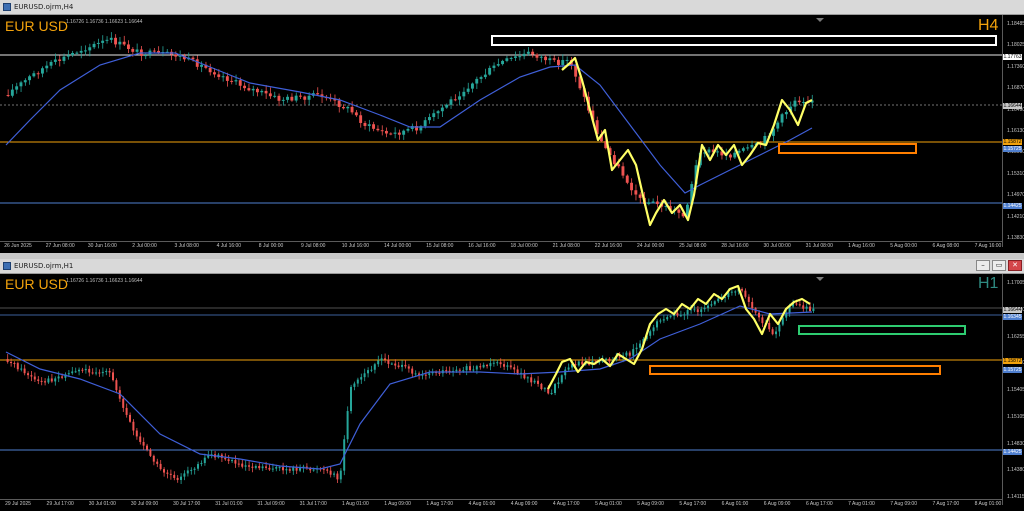 The image size is (1024, 511). Describe the element at coordinates (397, 504) in the screenshot. I see `time-tick: 1 Aug 09:00` at that location.